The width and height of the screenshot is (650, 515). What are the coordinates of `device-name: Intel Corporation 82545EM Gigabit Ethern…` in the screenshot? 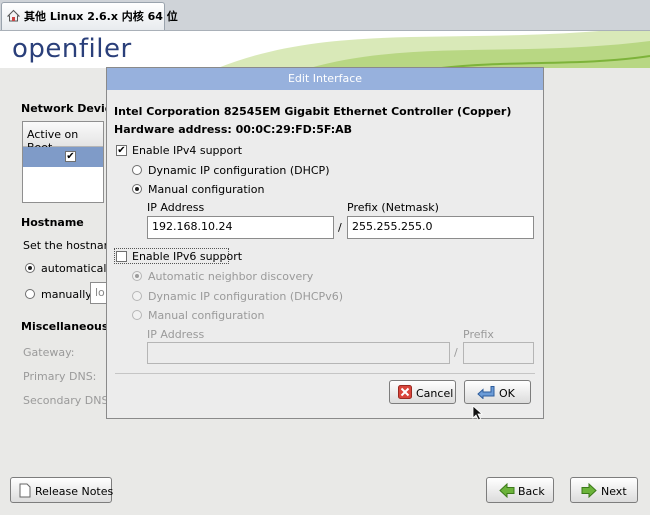 It's located at (313, 111).